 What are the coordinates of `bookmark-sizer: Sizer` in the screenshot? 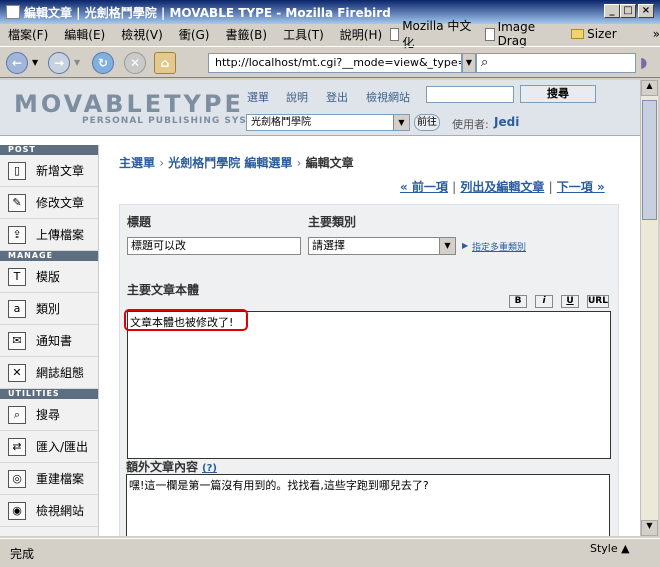 It's located at (594, 34).